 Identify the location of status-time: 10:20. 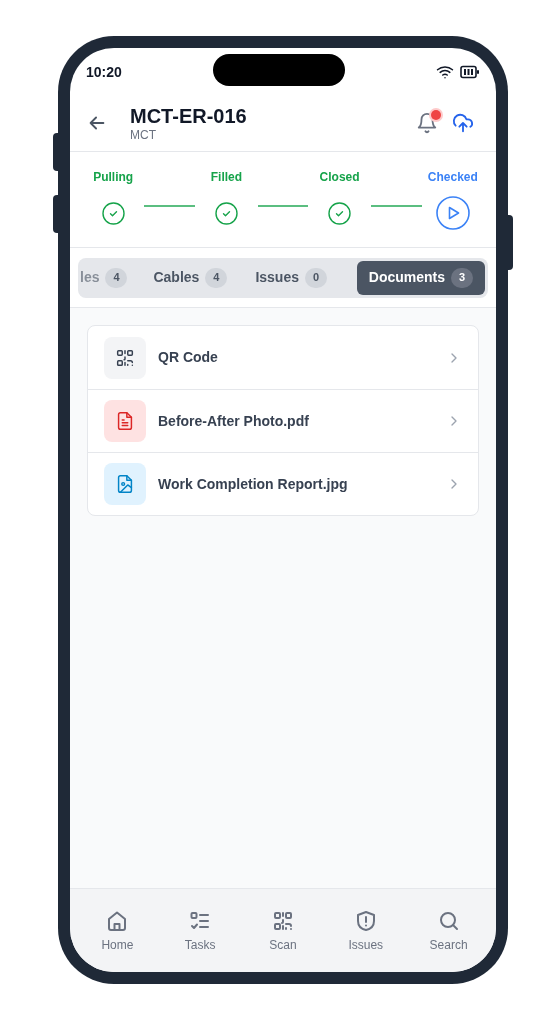
(104, 72).